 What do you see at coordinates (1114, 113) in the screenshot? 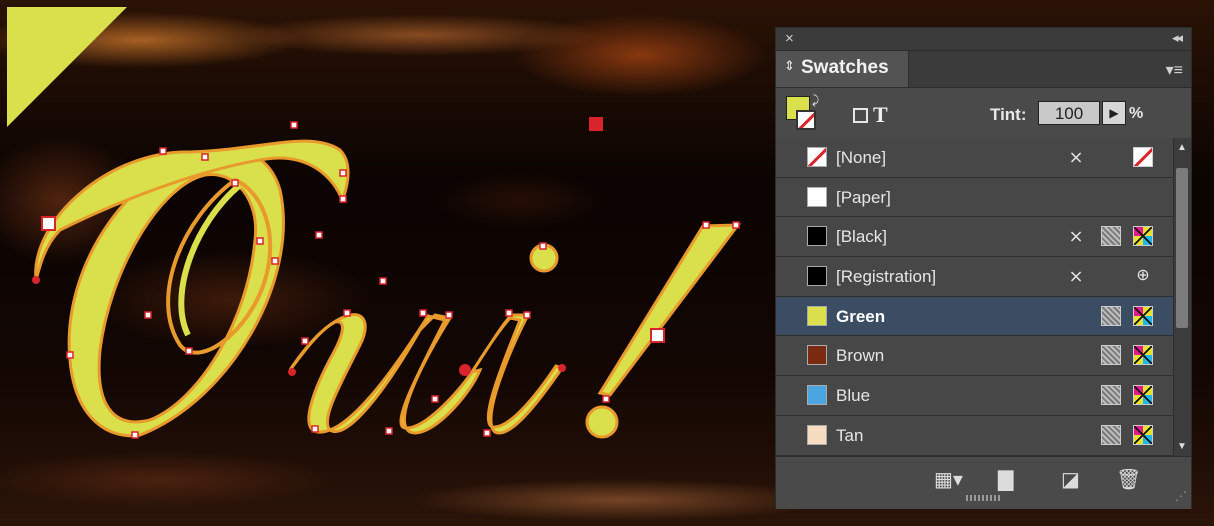
I see `tint-slider-arrow-icon: ▶` at bounding box center [1114, 113].